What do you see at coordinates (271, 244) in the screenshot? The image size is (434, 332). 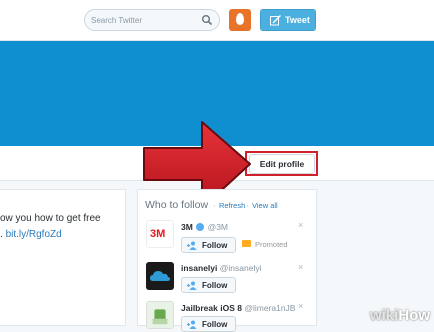 I see `promoted-label: Promoted` at bounding box center [271, 244].